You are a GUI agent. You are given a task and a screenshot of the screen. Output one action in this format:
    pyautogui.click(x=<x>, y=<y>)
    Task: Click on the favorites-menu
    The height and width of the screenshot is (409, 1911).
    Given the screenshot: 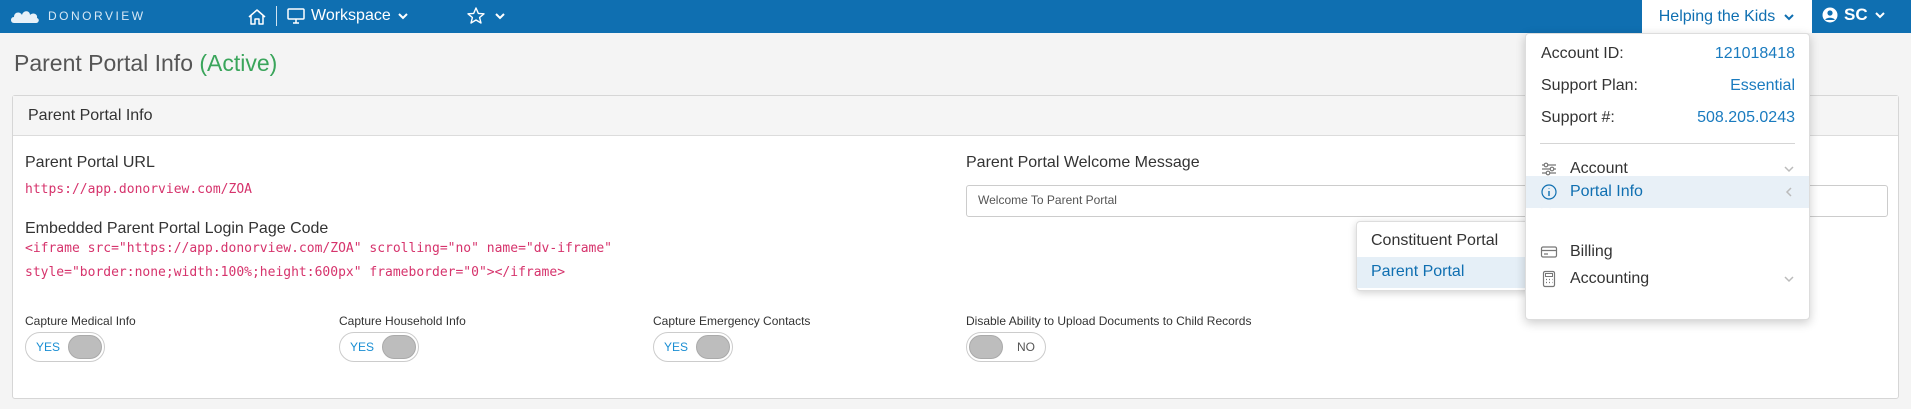 What is the action you would take?
    pyautogui.click(x=486, y=16)
    